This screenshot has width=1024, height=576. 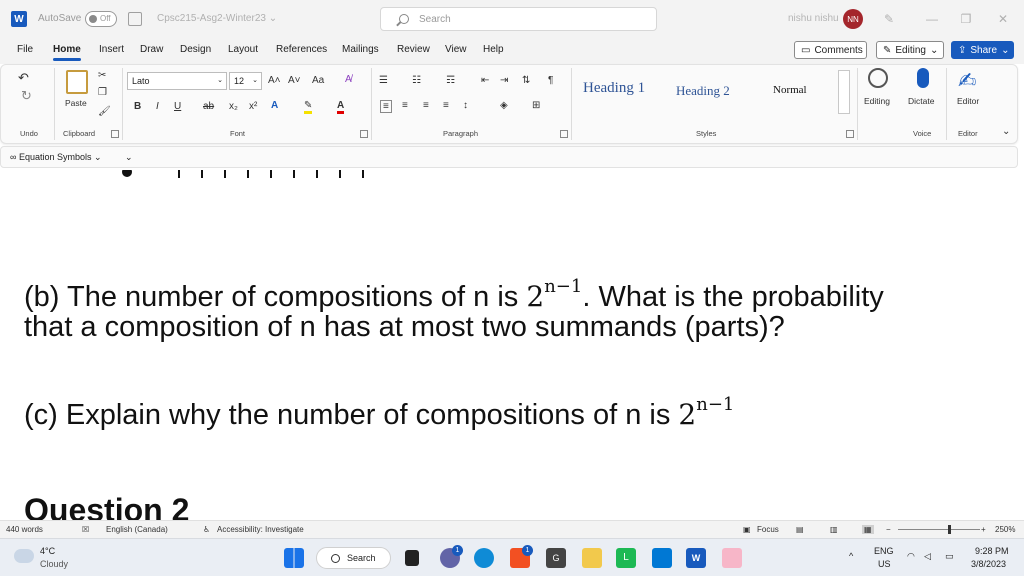 What do you see at coordinates (696, 558) in the screenshot?
I see `word-taskbar-icon: W` at bounding box center [696, 558].